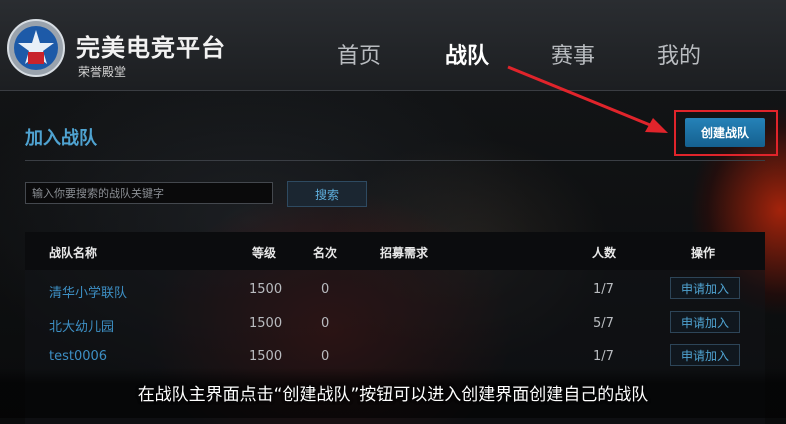  Describe the element at coordinates (587, 99) in the screenshot. I see `annotation-arrow-icon` at that location.